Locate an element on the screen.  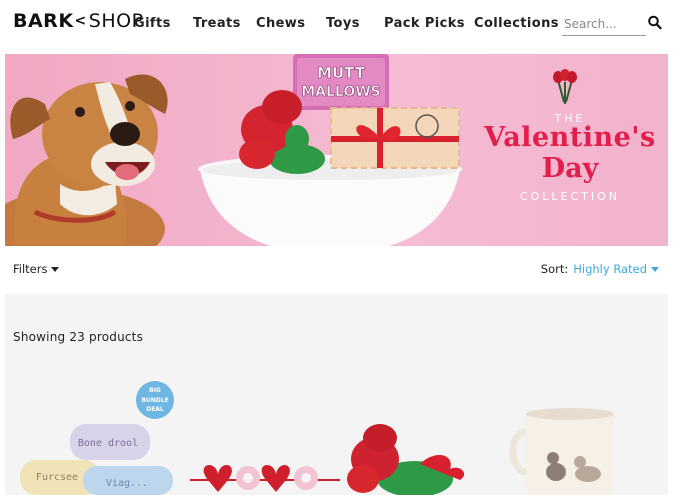
sort-selected-value: Highly Rated is located at coordinates (610, 269).